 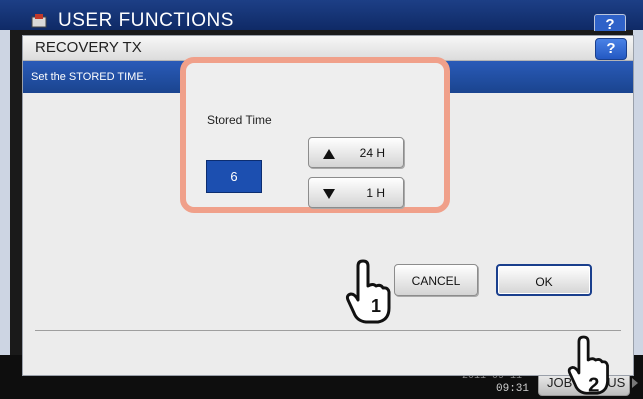 I want to click on background-title: USER FUNCTIONS, so click(x=146, y=20).